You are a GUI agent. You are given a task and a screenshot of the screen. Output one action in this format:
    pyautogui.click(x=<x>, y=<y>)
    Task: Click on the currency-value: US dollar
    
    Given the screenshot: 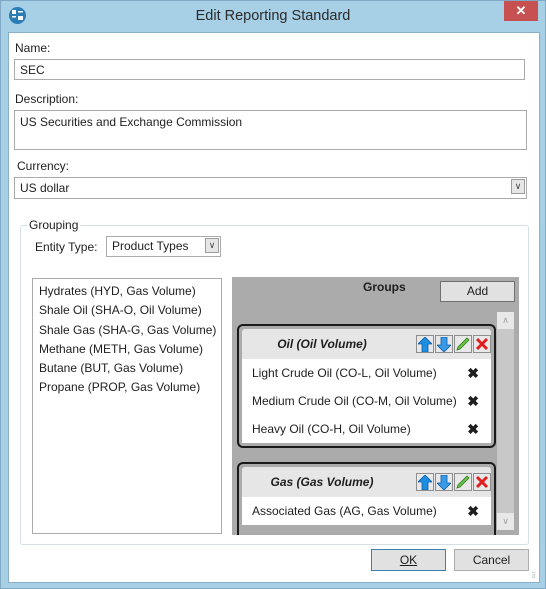 What is the action you would take?
    pyautogui.click(x=45, y=188)
    